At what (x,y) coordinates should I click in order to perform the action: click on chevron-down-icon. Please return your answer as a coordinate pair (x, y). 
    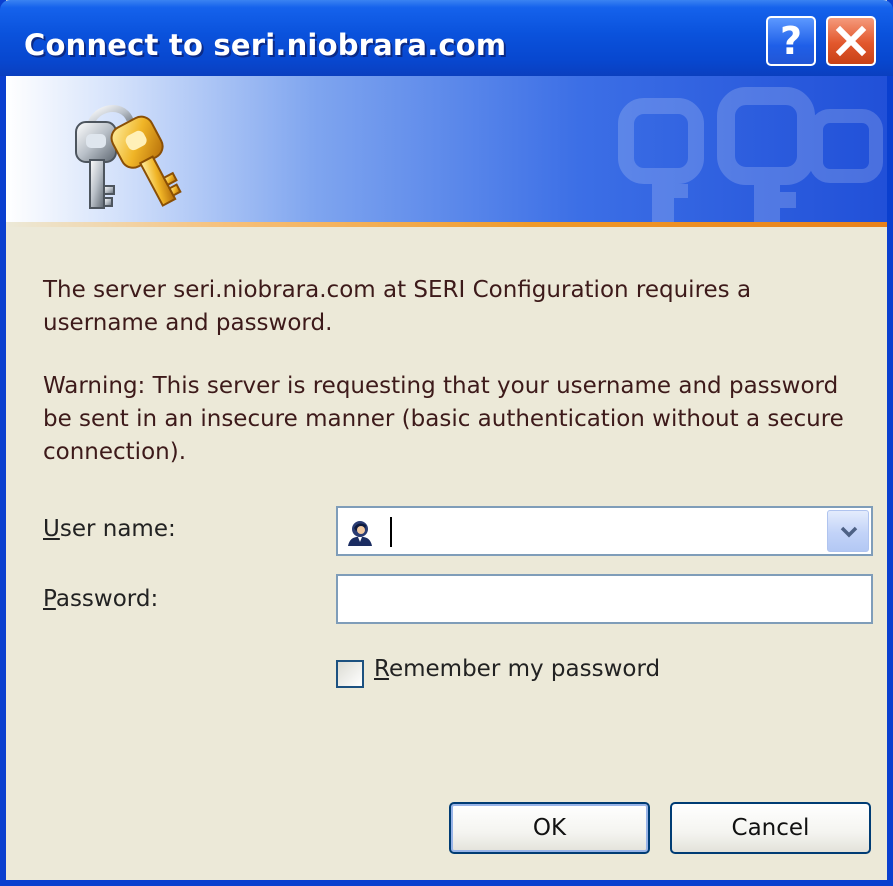
    Looking at the image, I should click on (849, 532).